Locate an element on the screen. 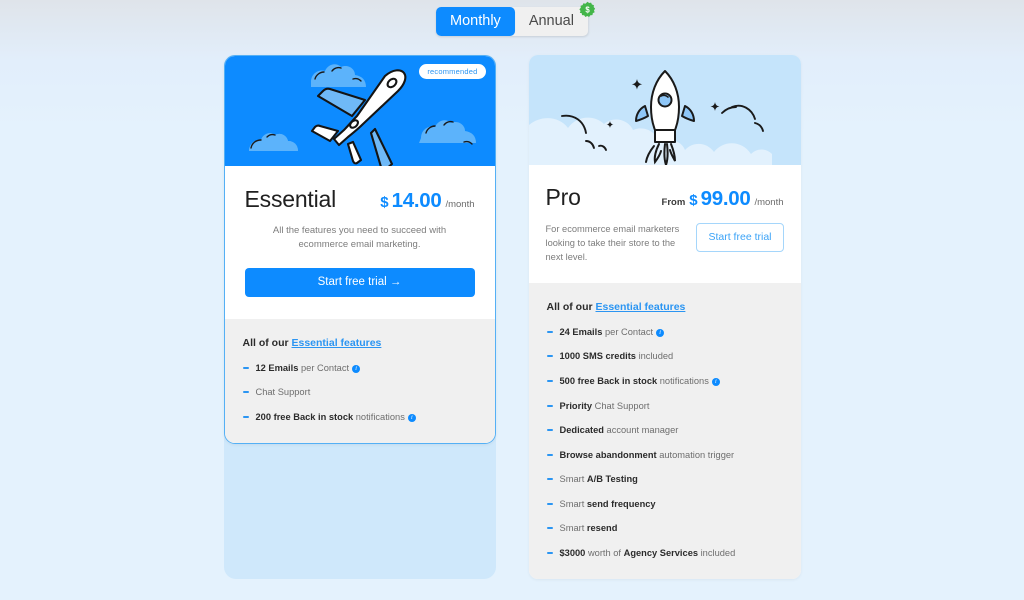 This screenshot has width=1024, height=600. pro-period: /month is located at coordinates (769, 202).